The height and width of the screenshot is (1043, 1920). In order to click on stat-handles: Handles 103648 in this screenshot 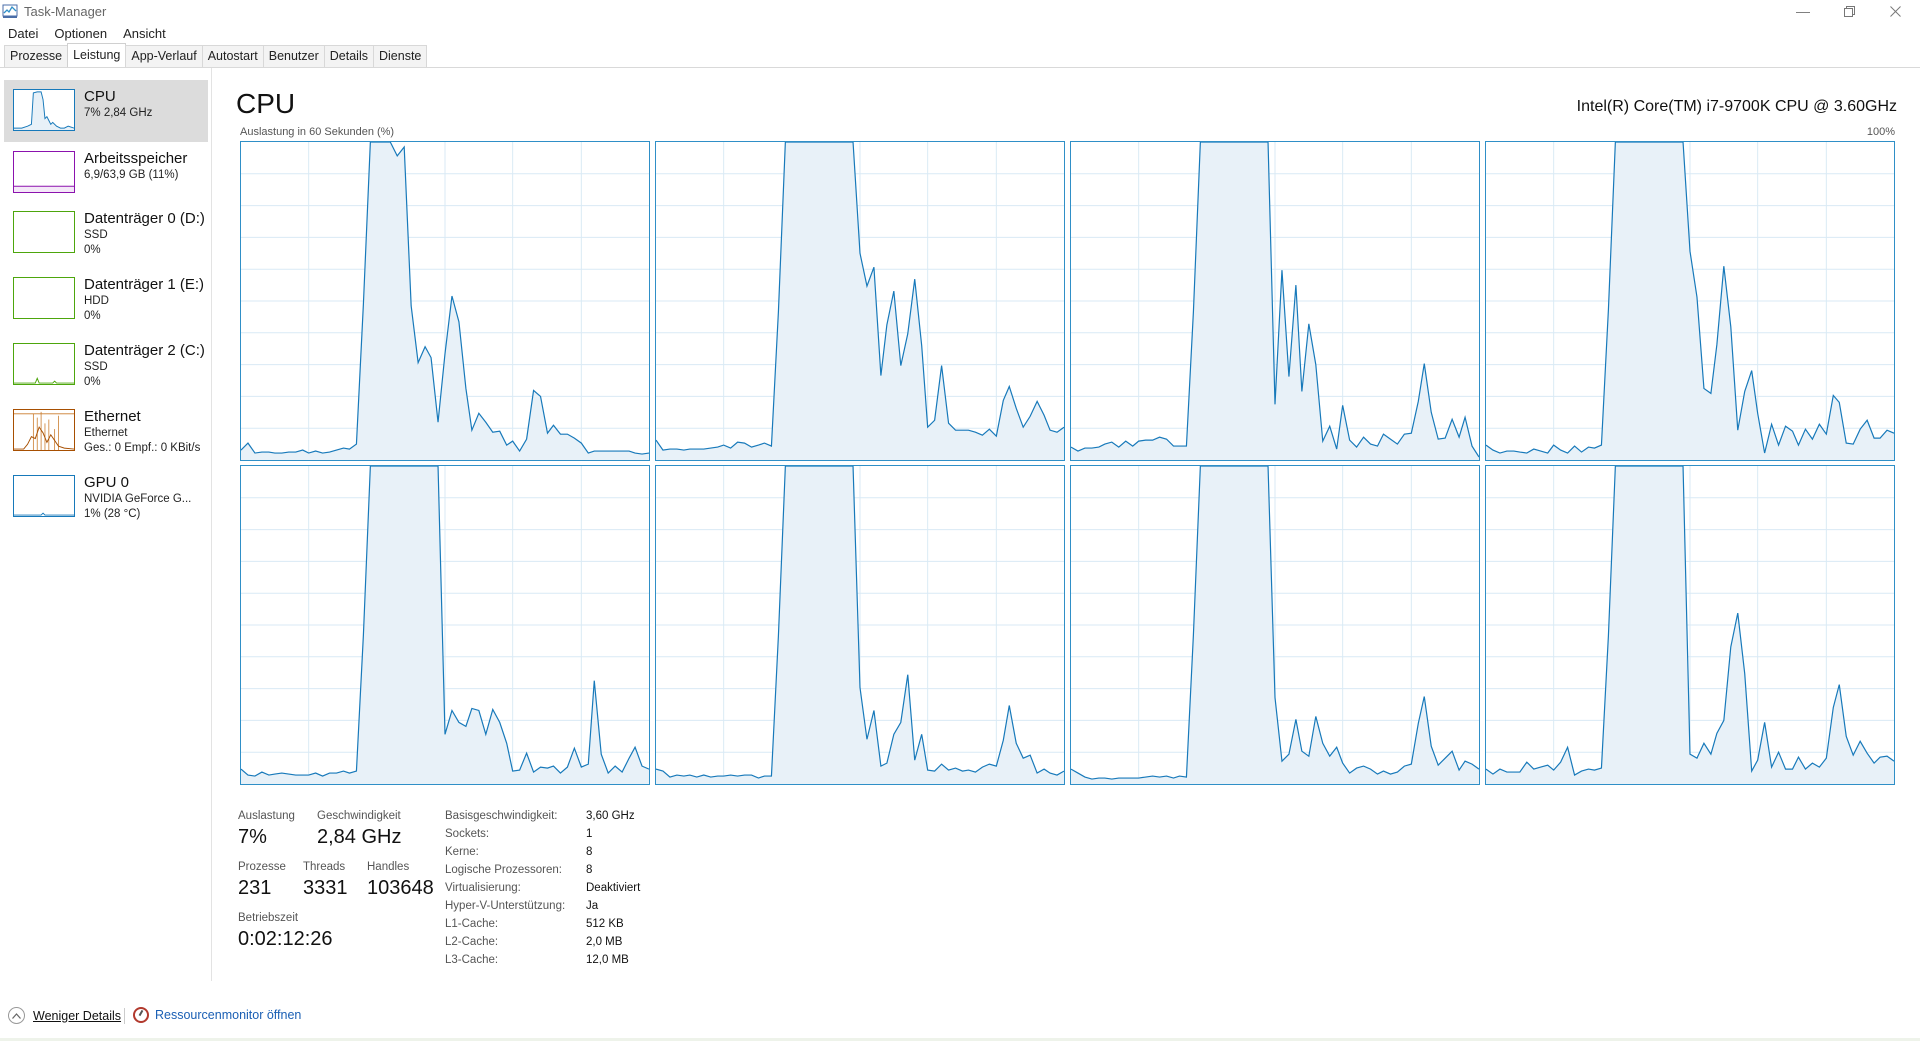, I will do `click(400, 880)`.